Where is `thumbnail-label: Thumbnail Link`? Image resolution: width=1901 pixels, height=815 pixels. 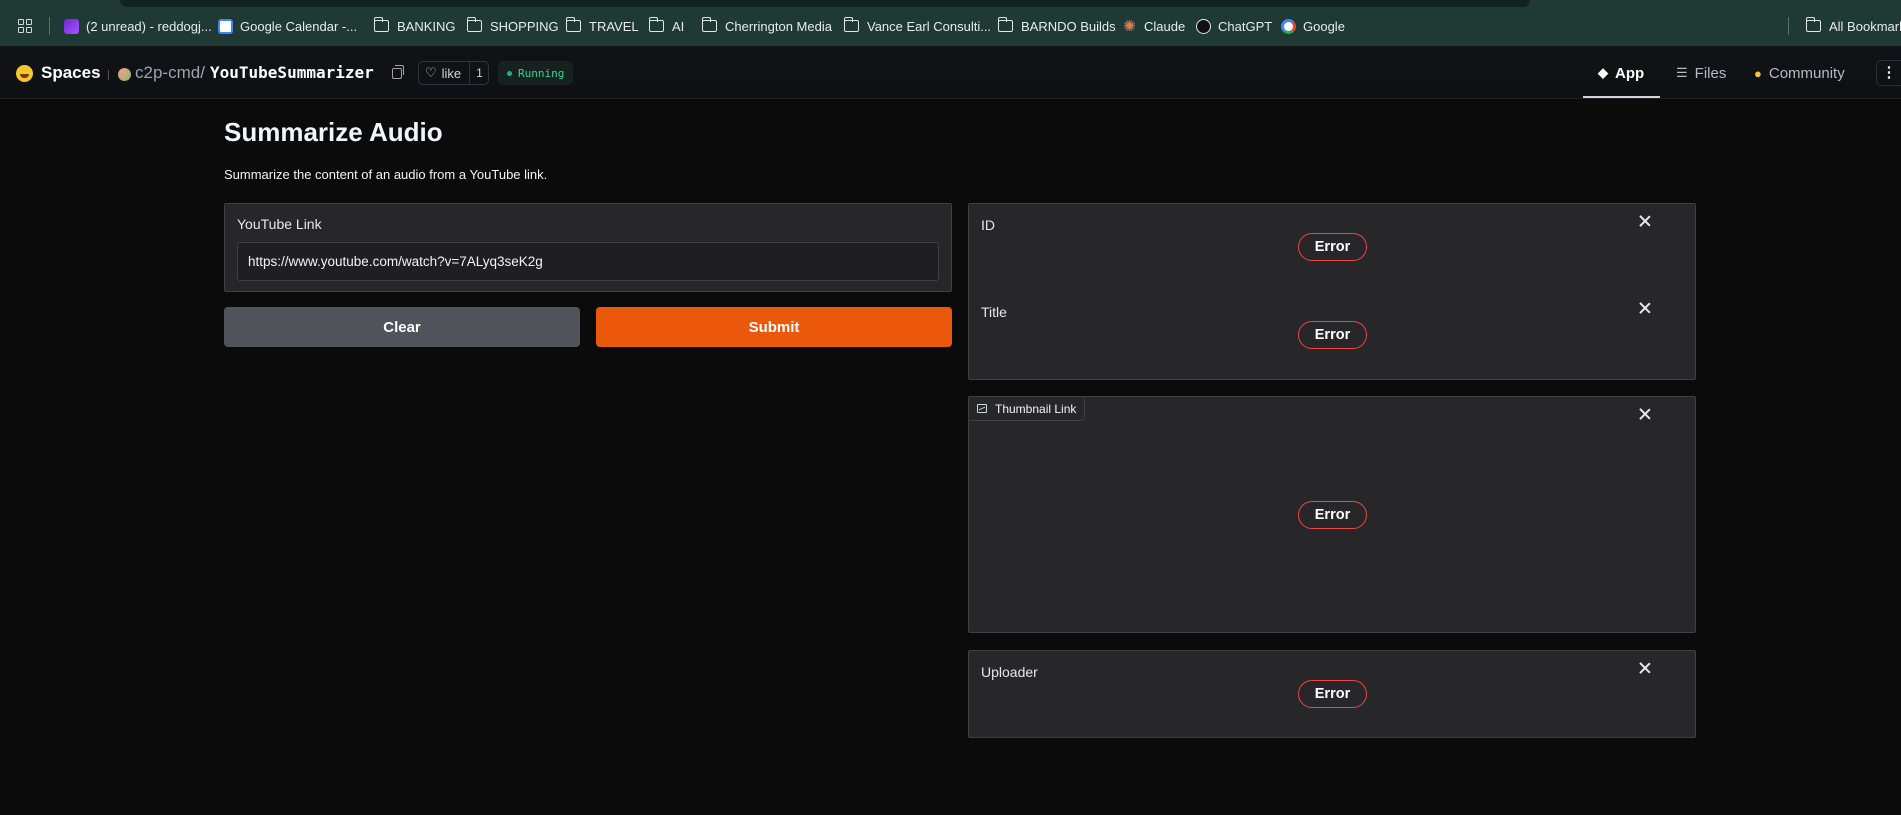
thumbnail-label: Thumbnail Link is located at coordinates (1036, 408).